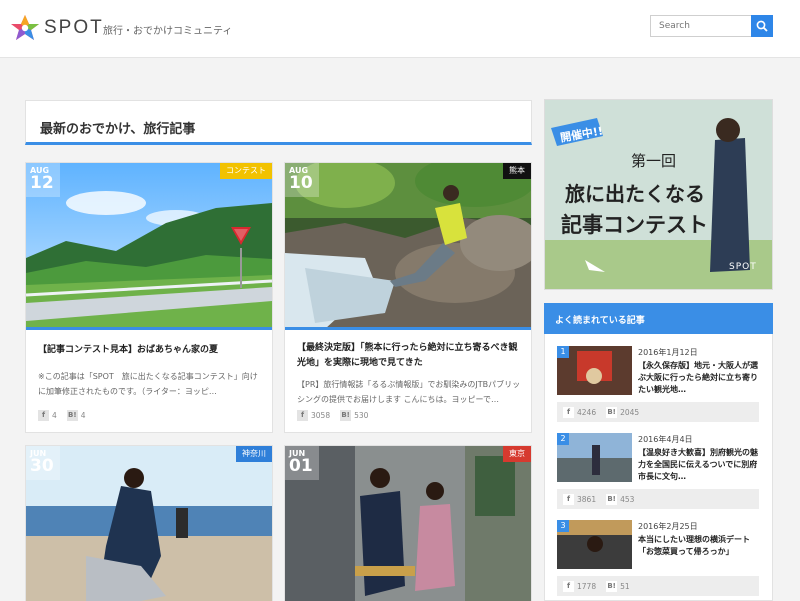 The image size is (800, 601). Describe the element at coordinates (668, 352) in the screenshot. I see `popular-article-date: 2016年1月12日` at that location.